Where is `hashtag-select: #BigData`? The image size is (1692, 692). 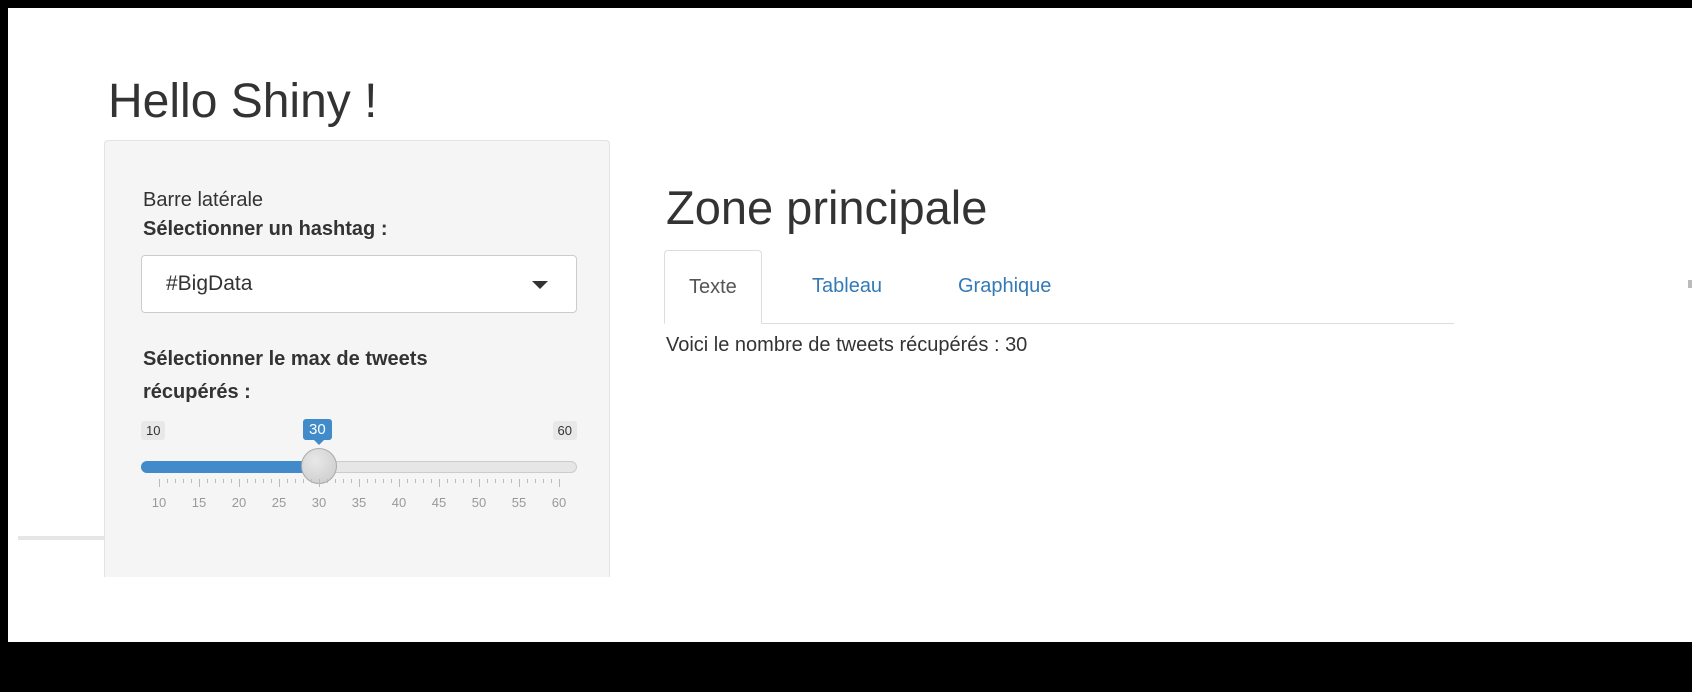 hashtag-select: #BigData is located at coordinates (359, 284).